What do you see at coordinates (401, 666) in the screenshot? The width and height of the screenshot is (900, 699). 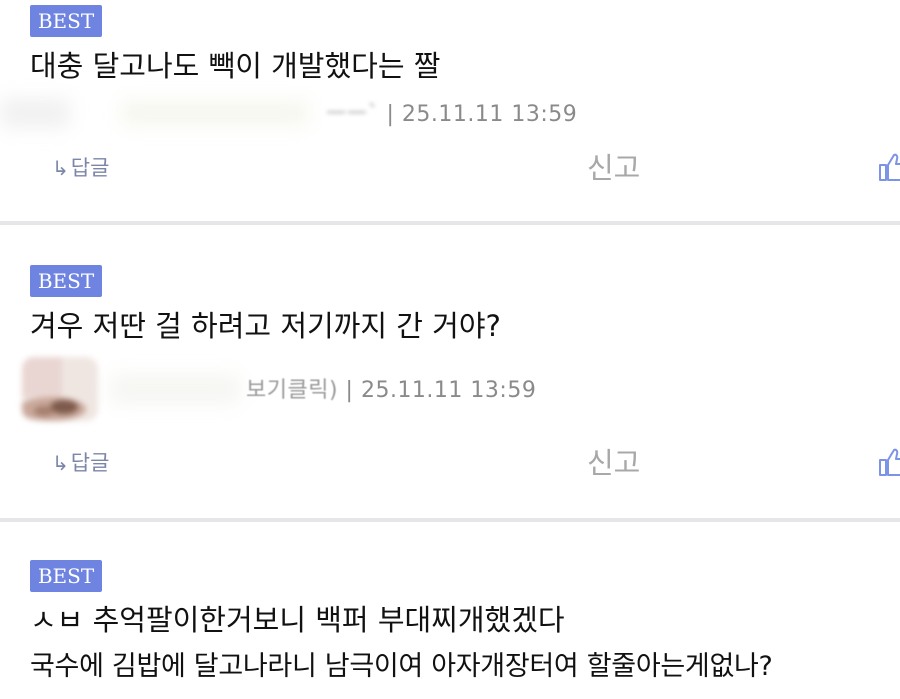 I see `comment-text: 국수에 김밥에 달고나라니 남극이여 아자개장터여 할줄아는게없나?` at bounding box center [401, 666].